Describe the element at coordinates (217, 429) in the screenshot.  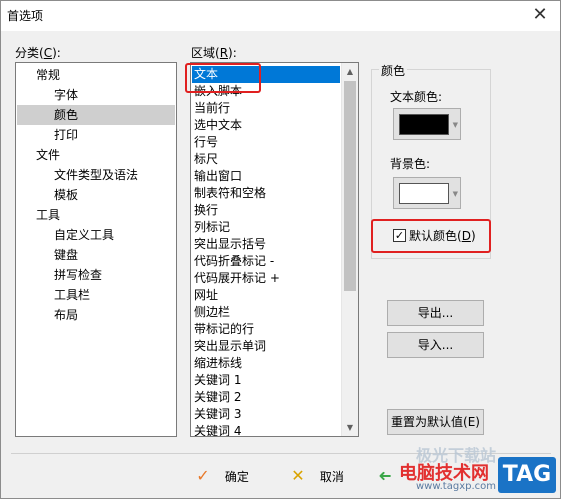
I see `area-item-keyword-4: 关键词 4` at that location.